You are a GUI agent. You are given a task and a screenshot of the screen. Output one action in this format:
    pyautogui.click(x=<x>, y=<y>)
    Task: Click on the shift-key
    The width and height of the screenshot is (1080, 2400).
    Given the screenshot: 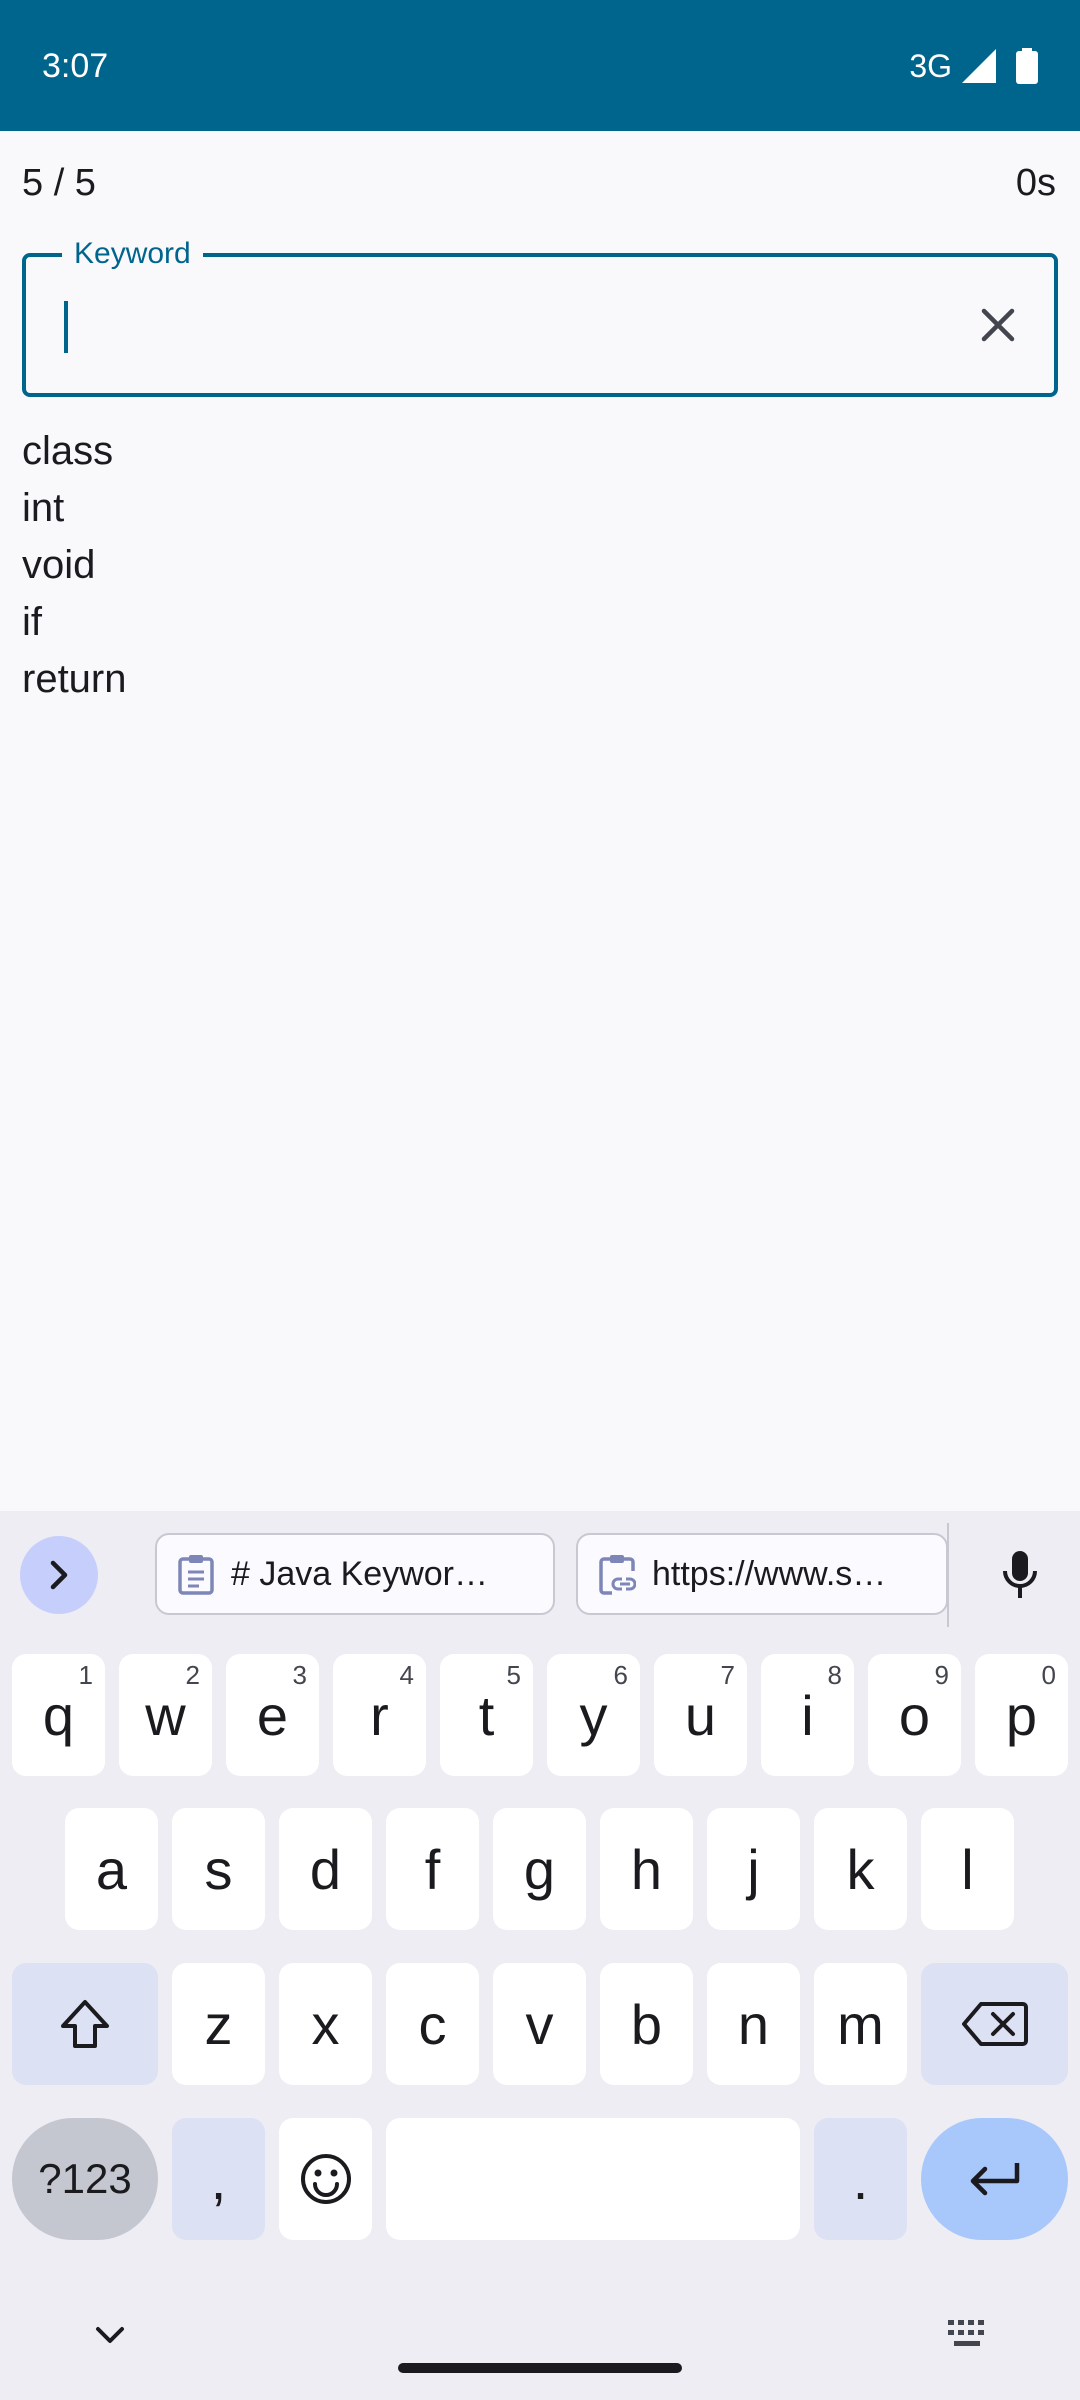 What is the action you would take?
    pyautogui.click(x=85, y=2024)
    